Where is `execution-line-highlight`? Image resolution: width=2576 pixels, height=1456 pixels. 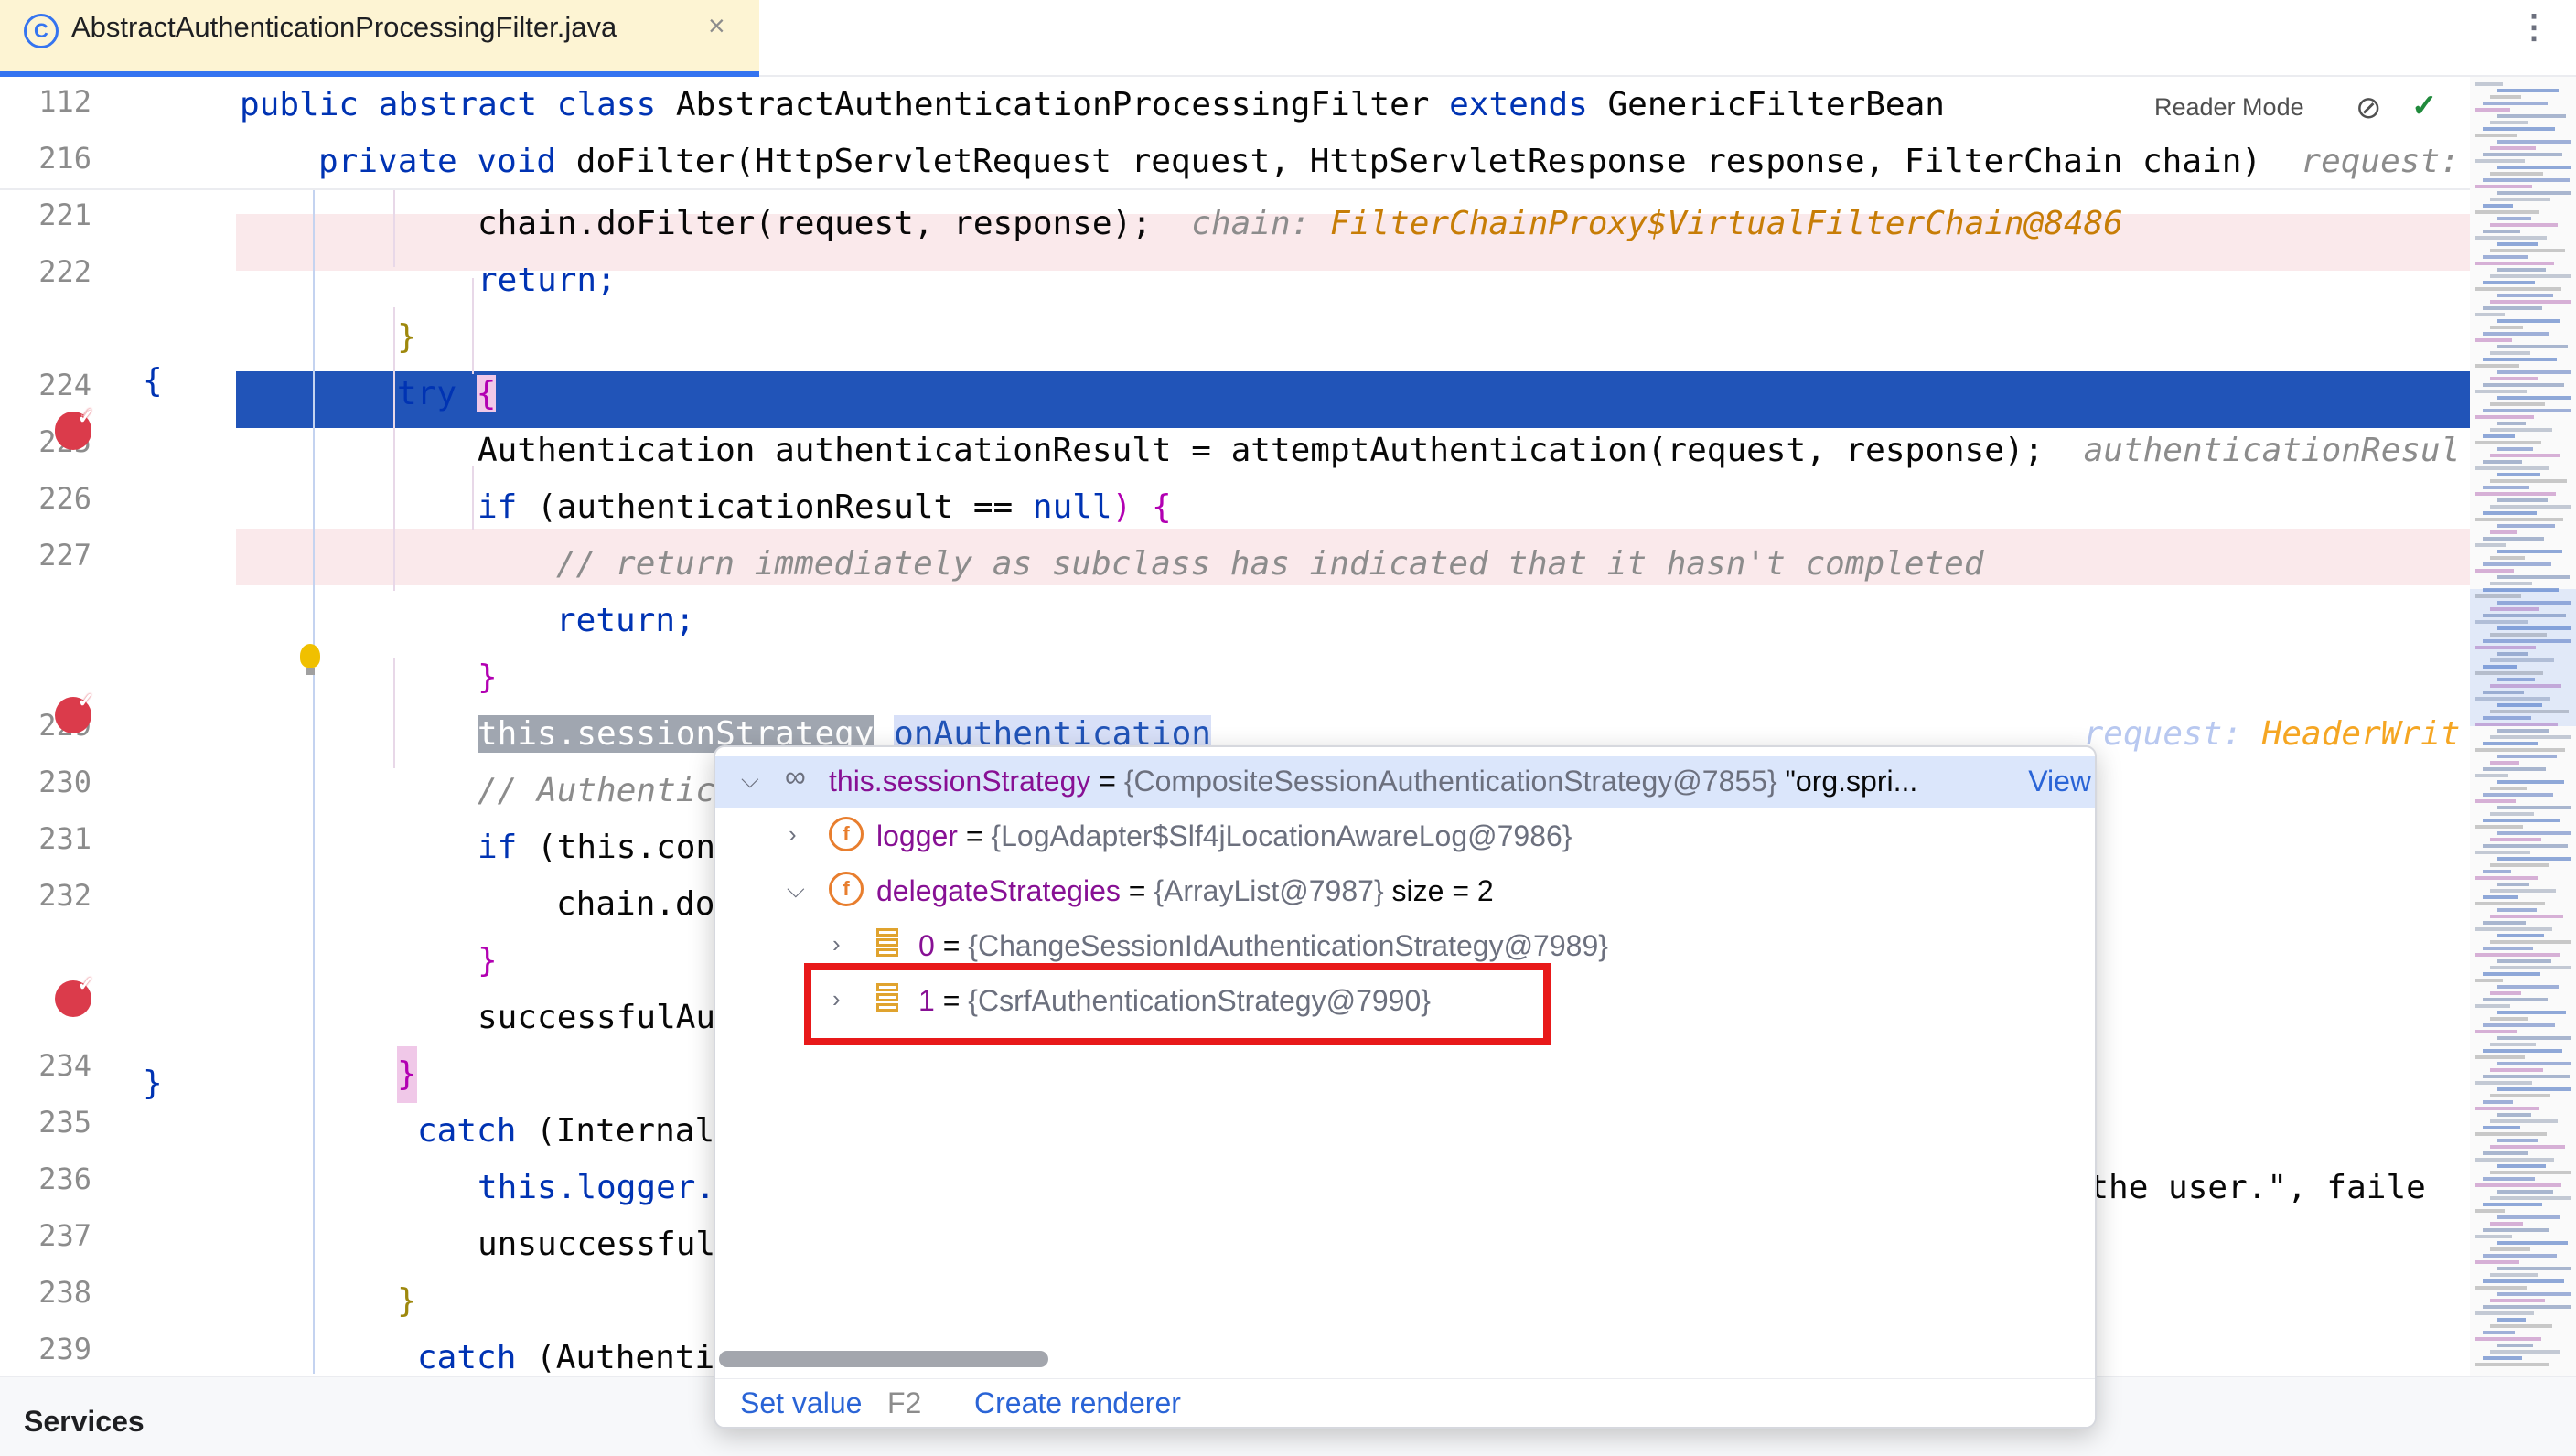 execution-line-highlight is located at coordinates (1353, 399).